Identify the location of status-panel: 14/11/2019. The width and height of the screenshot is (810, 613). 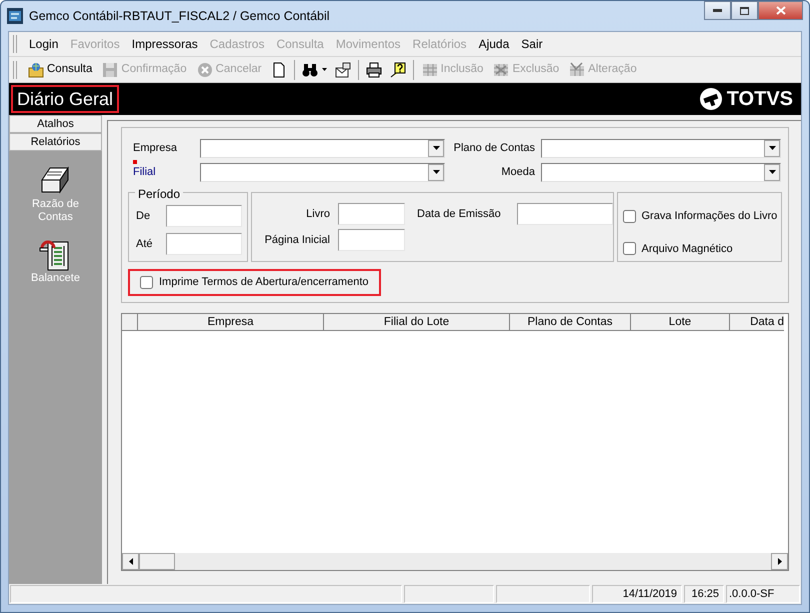
(637, 594).